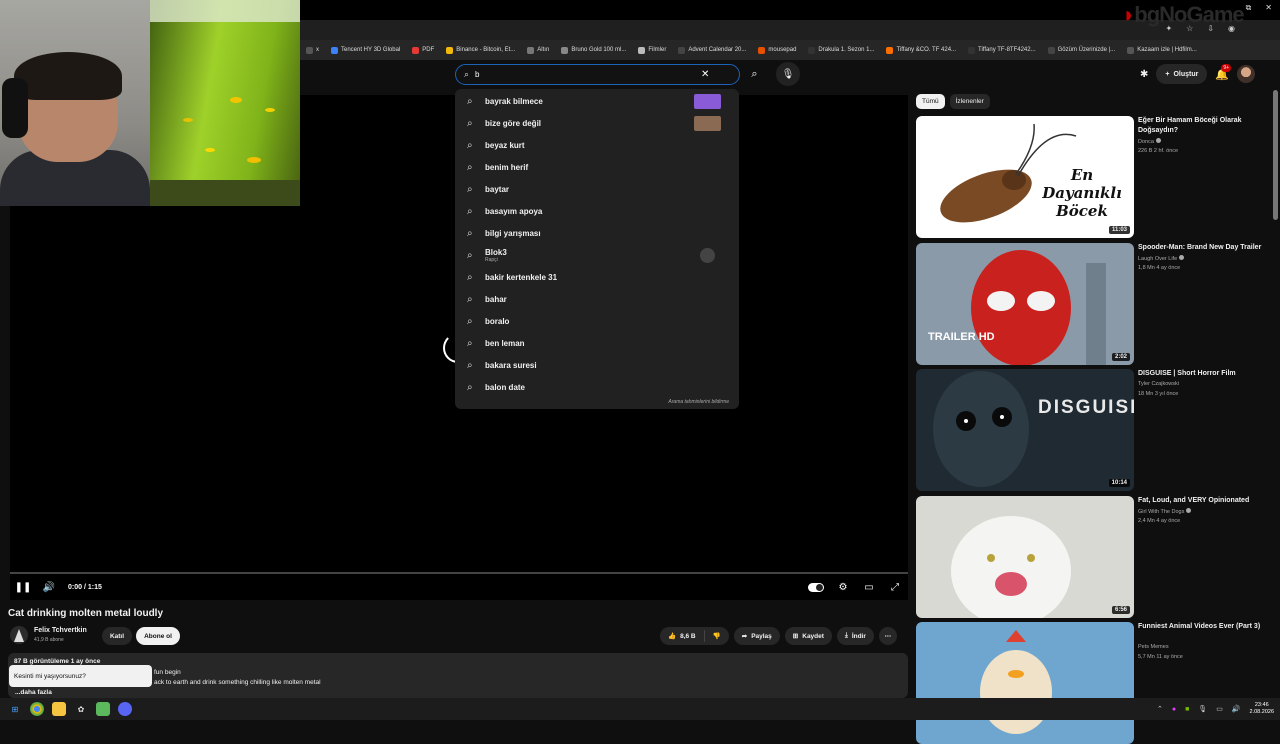  Describe the element at coordinates (744, 636) in the screenshot. I see `share-icon: ➦` at that location.